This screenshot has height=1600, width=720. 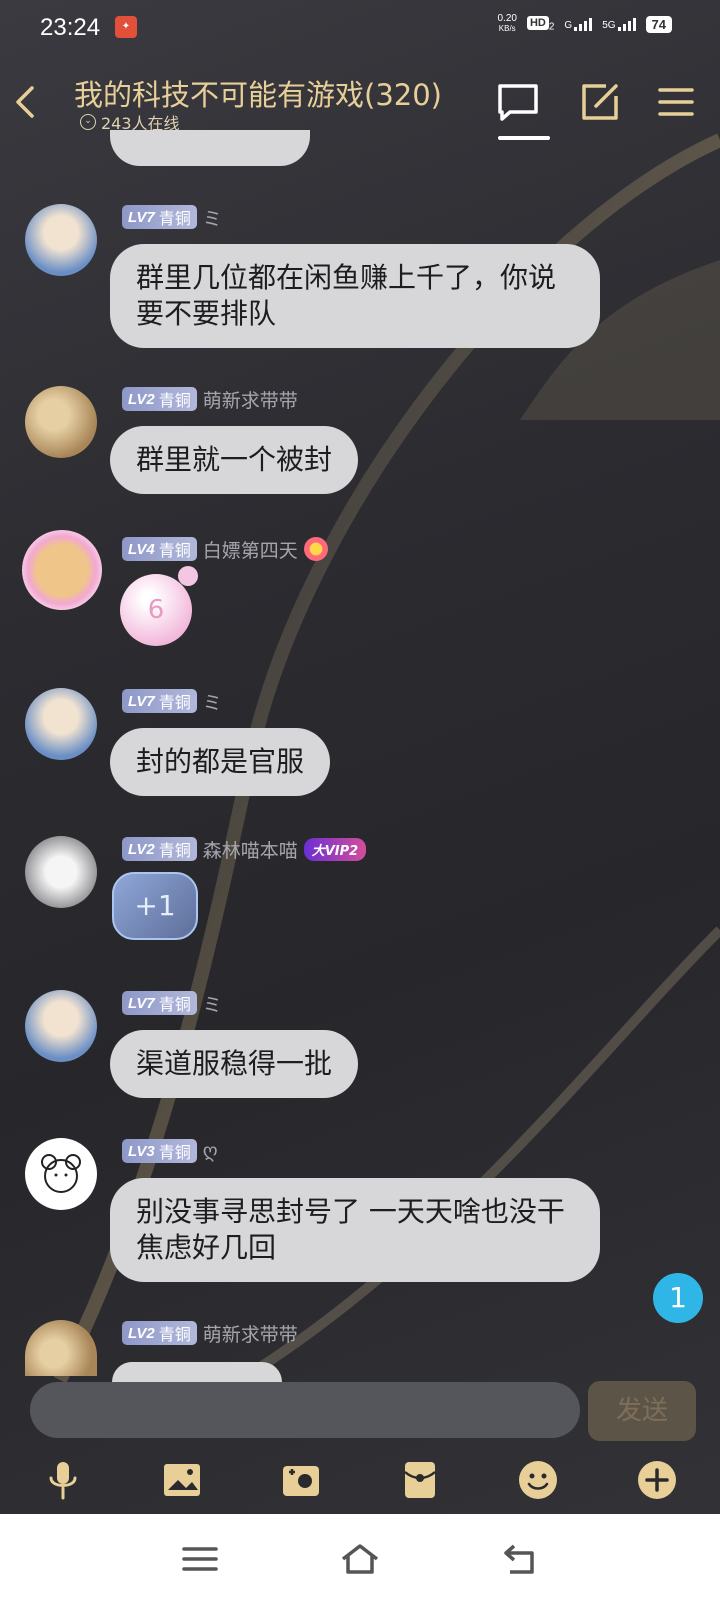 I want to click on chevron-down-icon: ⌄, so click(x=88, y=122).